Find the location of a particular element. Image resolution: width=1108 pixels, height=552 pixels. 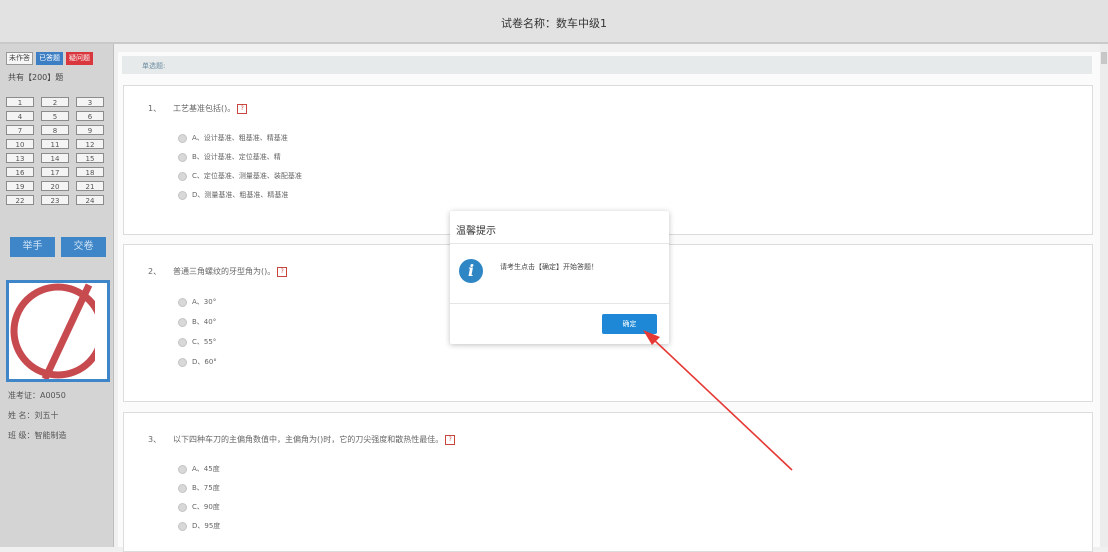

question-nav-button: 24 is located at coordinates (90, 200).